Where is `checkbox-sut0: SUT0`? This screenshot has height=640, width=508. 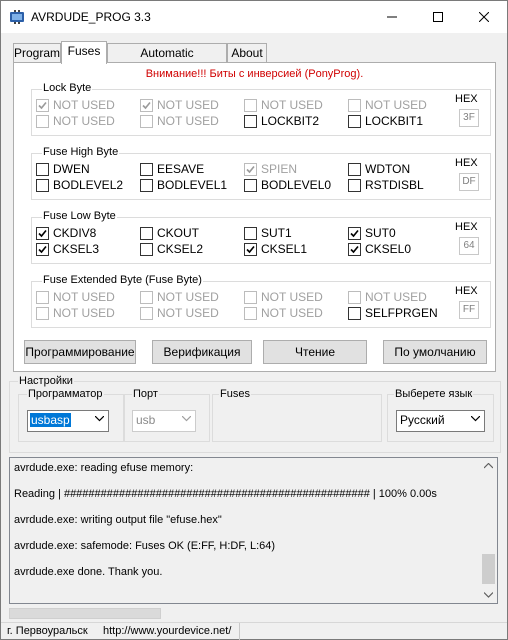 checkbox-sut0: SUT0 is located at coordinates (372, 233).